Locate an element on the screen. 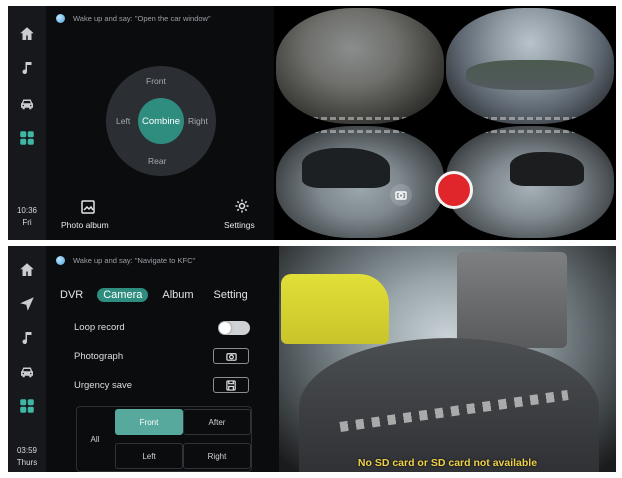 Image resolution: width=622 pixels, height=478 pixels. urgency-save-button is located at coordinates (231, 385).